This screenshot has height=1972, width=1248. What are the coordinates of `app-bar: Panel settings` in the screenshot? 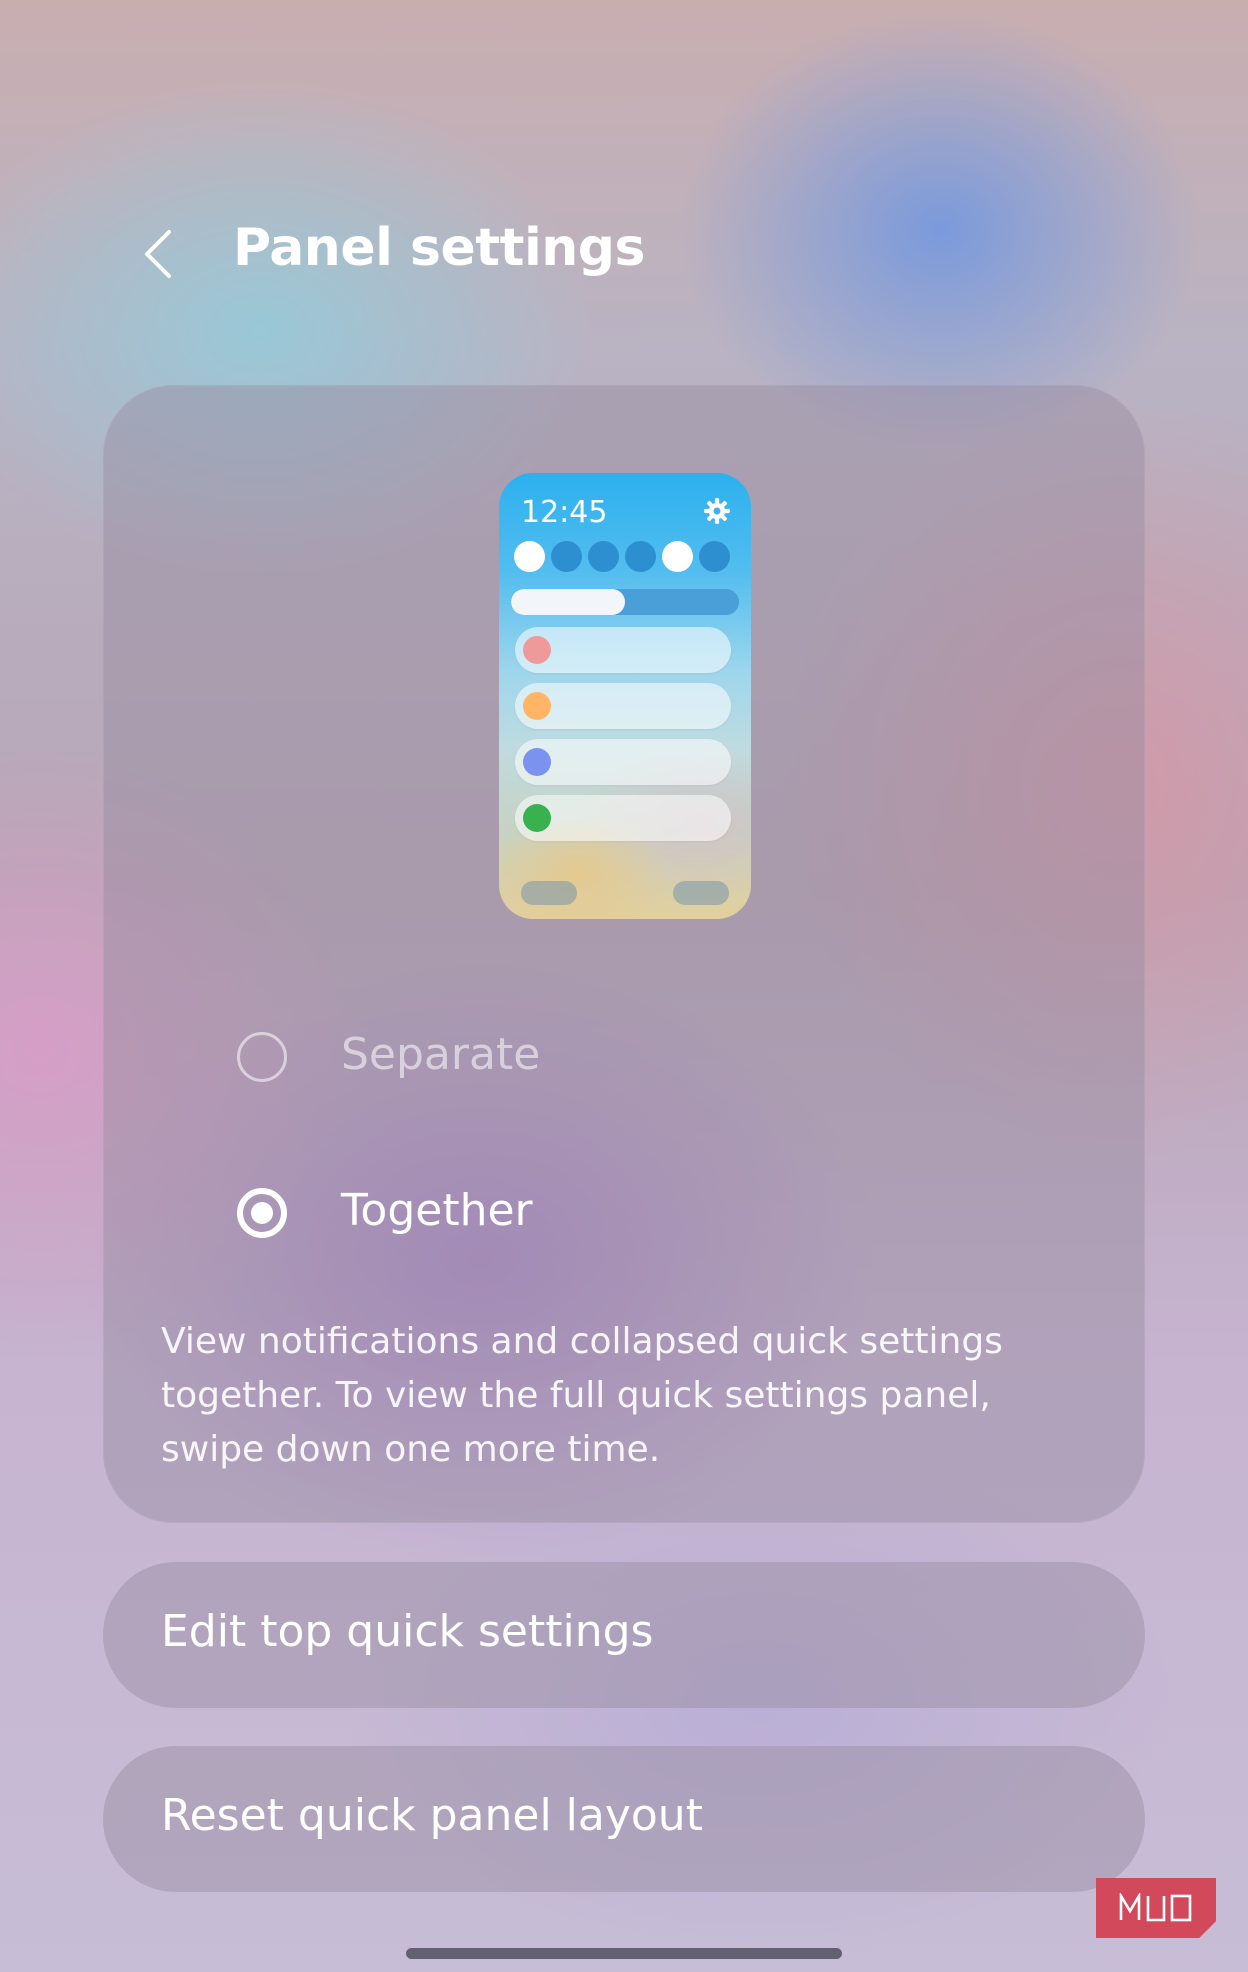 It's located at (624, 255).